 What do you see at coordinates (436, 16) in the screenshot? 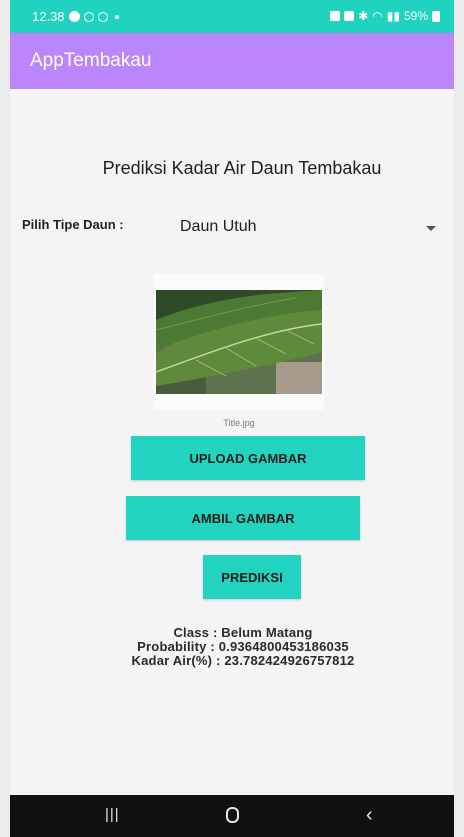
I see `battery-icon` at bounding box center [436, 16].